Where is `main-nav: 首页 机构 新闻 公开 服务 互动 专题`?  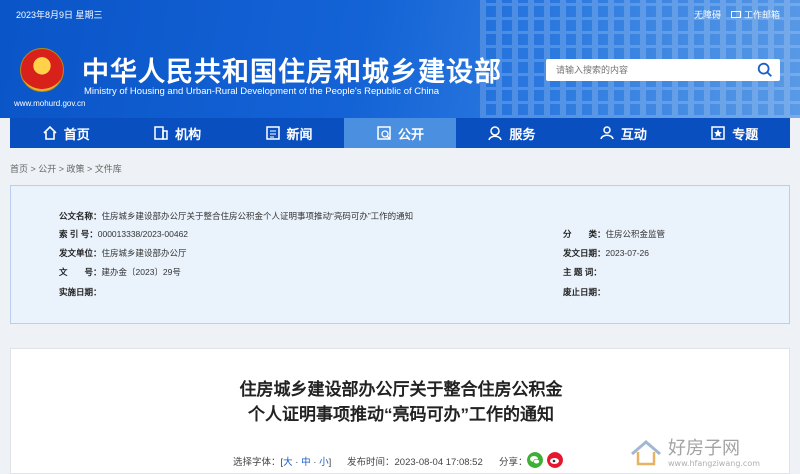 main-nav: 首页 机构 新闻 公开 服务 互动 专题 is located at coordinates (400, 133).